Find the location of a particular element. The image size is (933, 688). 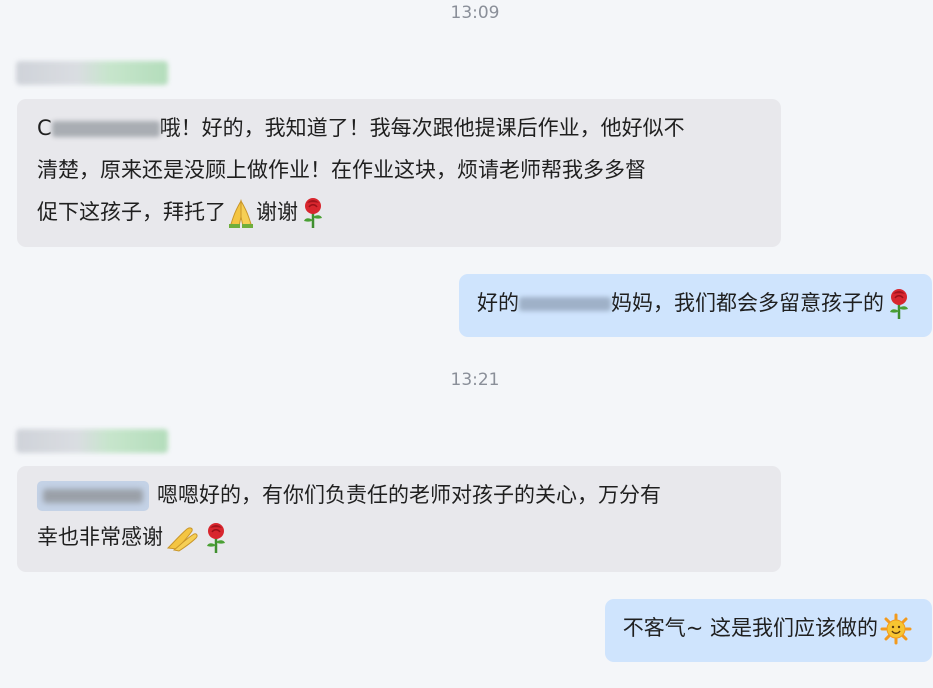

incoming-message: 嗯嗯好的，有你们负责任的老师对孩子的关心，万分有 幸也非常感谢 is located at coordinates (399, 519).